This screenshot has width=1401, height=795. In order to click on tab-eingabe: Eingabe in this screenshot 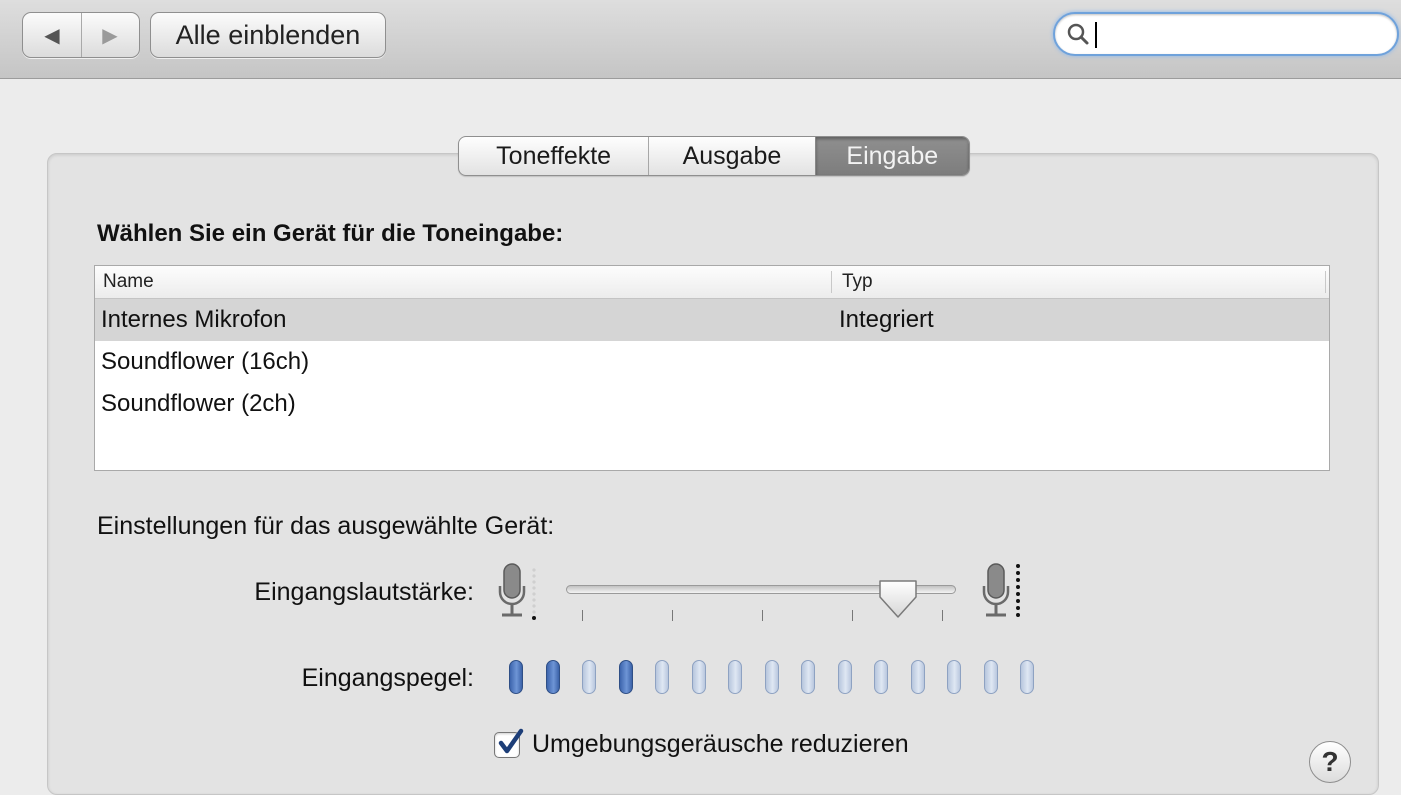, I will do `click(892, 156)`.